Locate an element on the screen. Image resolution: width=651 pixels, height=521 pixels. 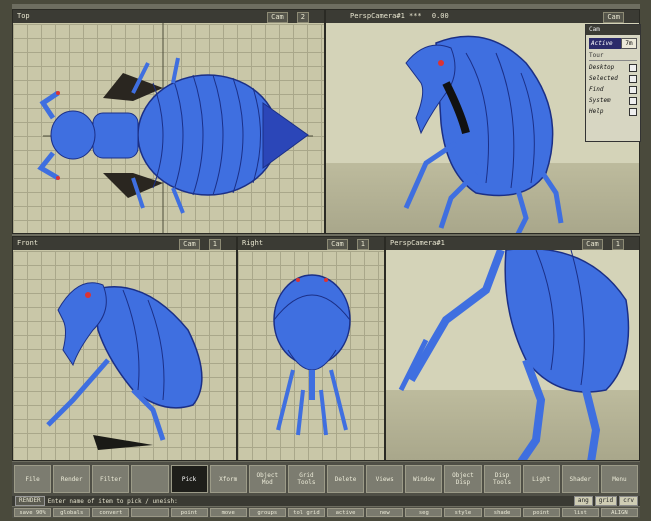
menu-item-find: Find is located at coordinates (613, 89).